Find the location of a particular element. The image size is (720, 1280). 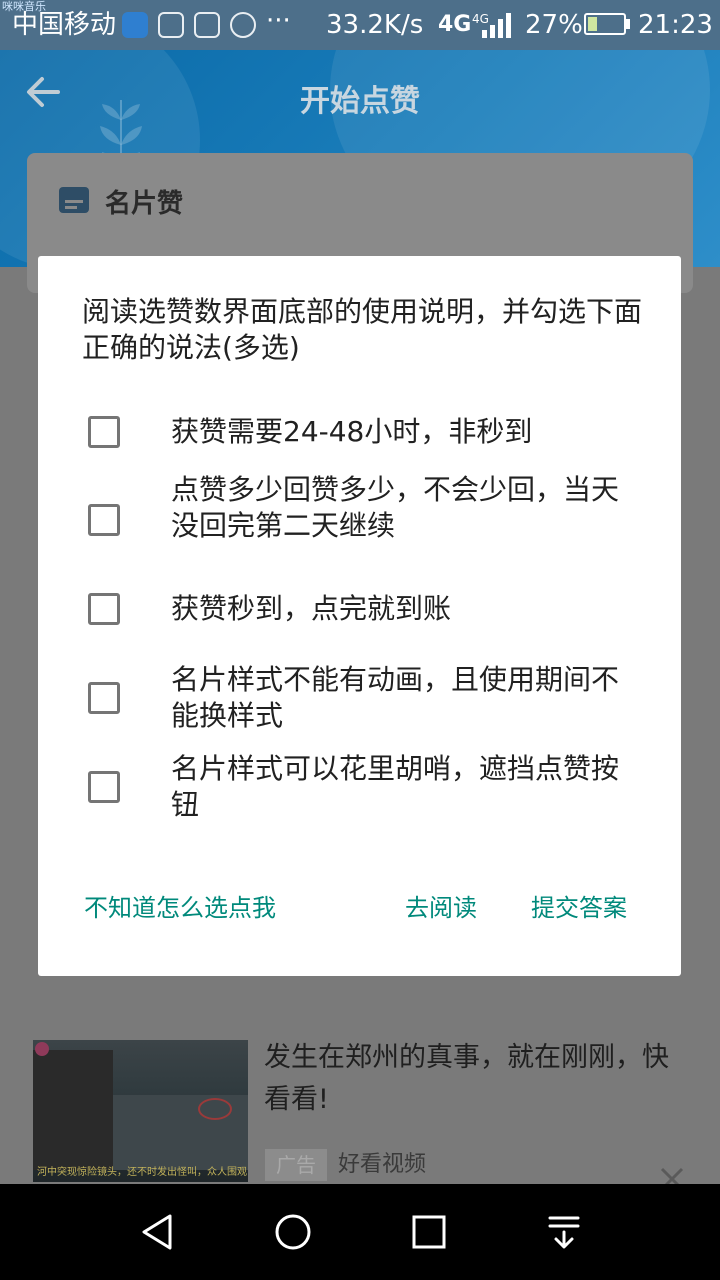

signal-strength-icon is located at coordinates (496, 25).